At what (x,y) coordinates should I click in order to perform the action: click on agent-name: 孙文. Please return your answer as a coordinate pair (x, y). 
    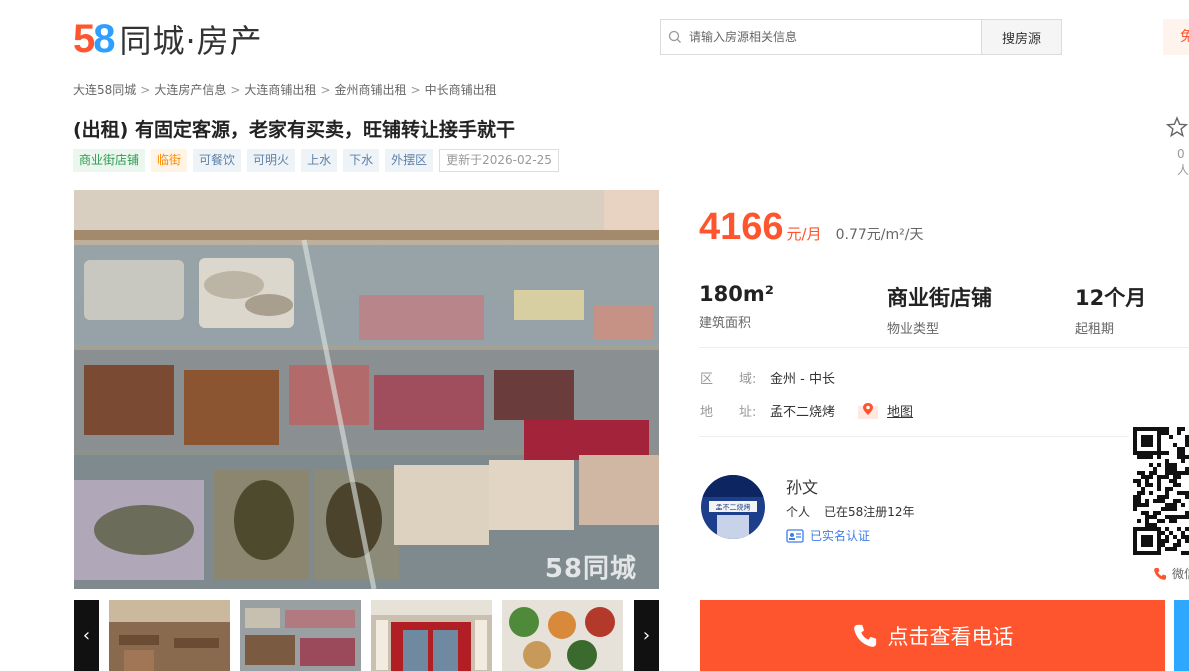
    Looking at the image, I should click on (802, 487).